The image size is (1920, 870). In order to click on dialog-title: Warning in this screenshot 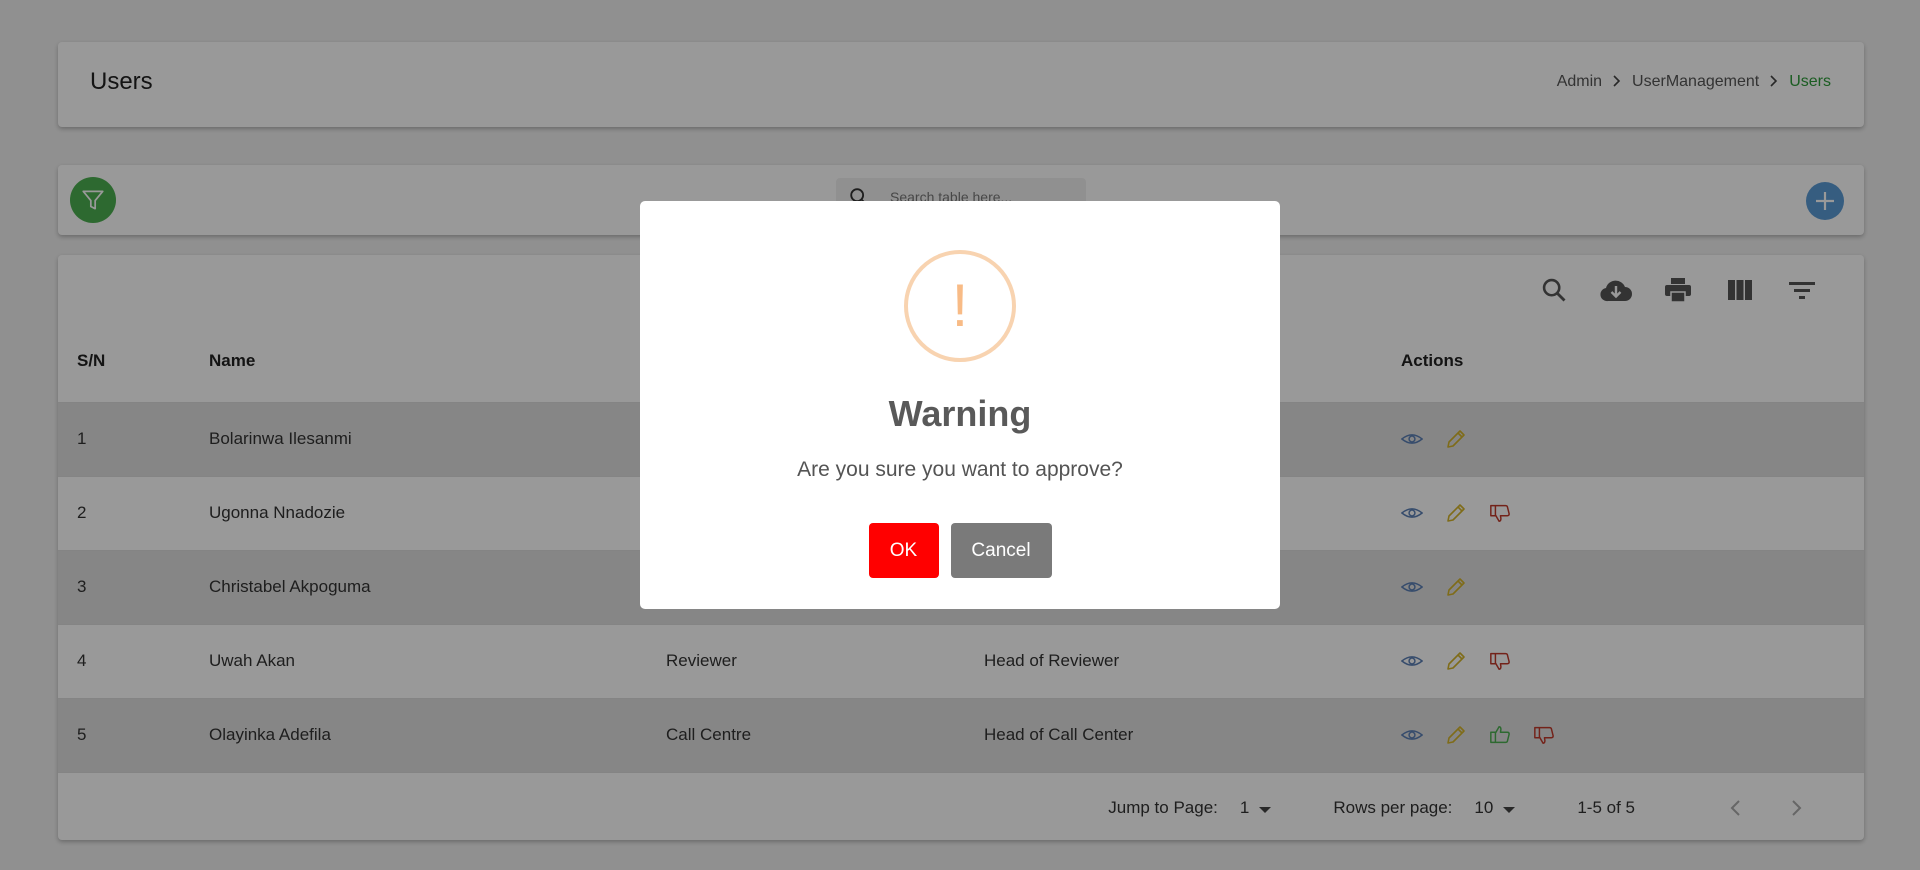, I will do `click(960, 413)`.